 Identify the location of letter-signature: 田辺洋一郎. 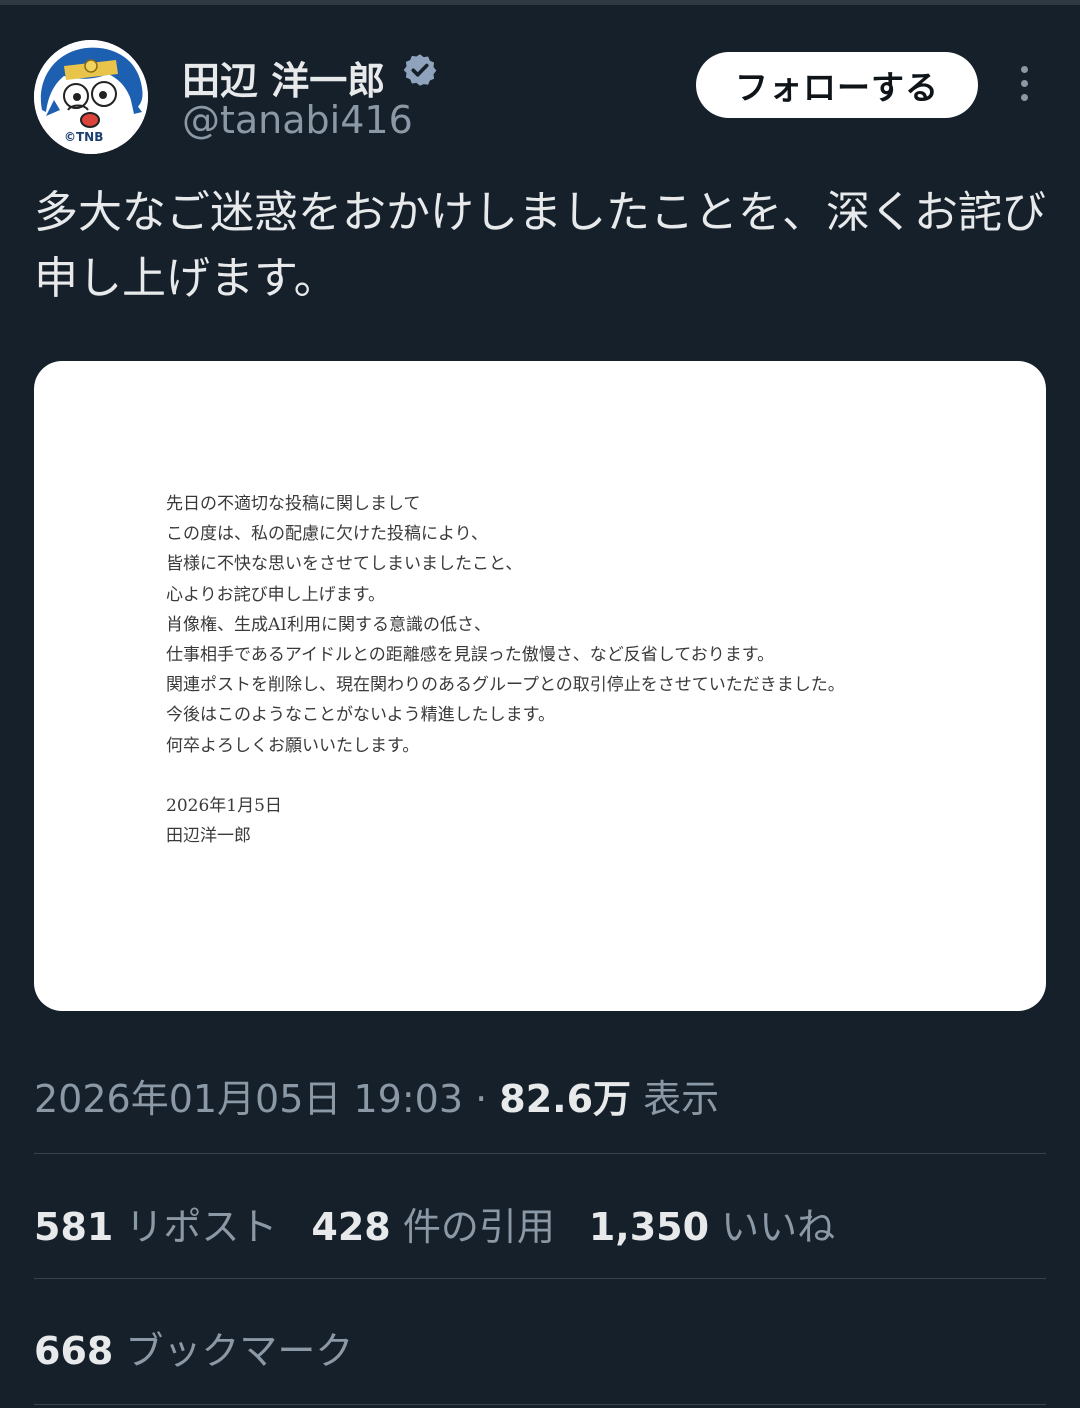
(208, 836).